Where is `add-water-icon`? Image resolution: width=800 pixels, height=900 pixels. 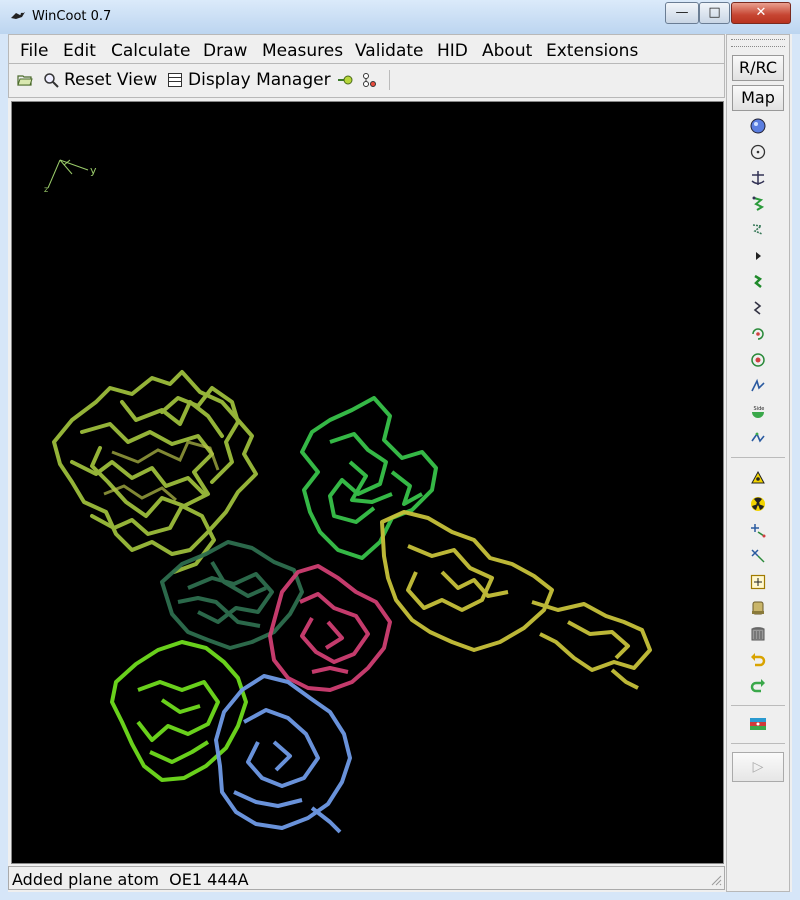
add-water-icon is located at coordinates (758, 478).